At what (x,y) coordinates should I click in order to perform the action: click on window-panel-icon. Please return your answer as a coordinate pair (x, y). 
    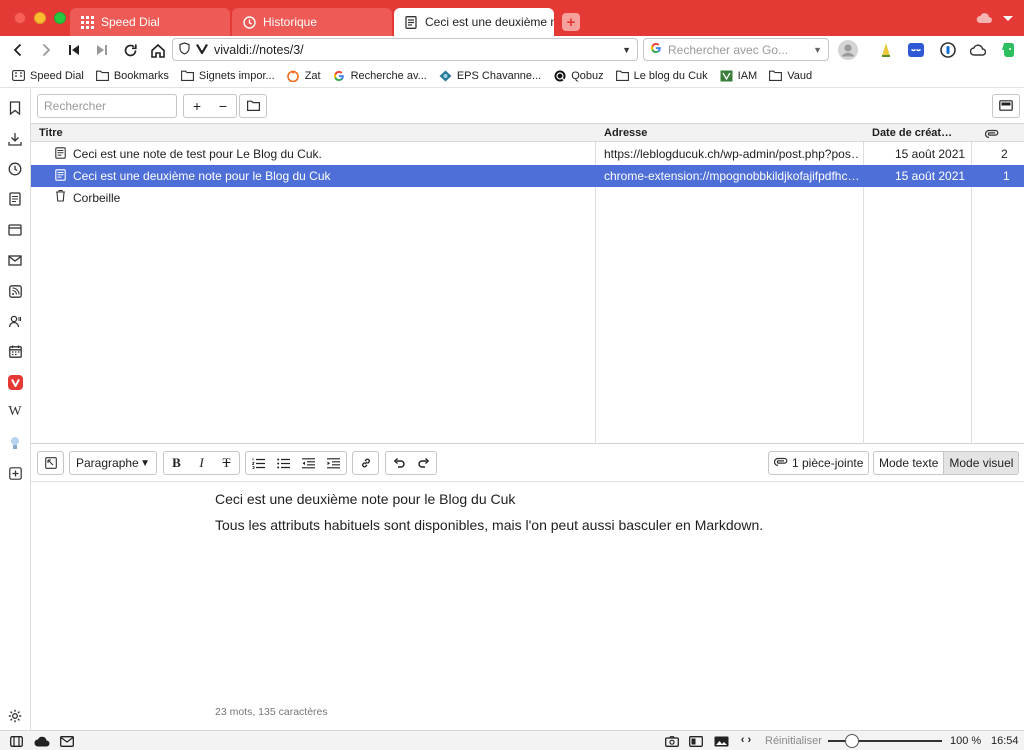
    Looking at the image, I should click on (15, 230).